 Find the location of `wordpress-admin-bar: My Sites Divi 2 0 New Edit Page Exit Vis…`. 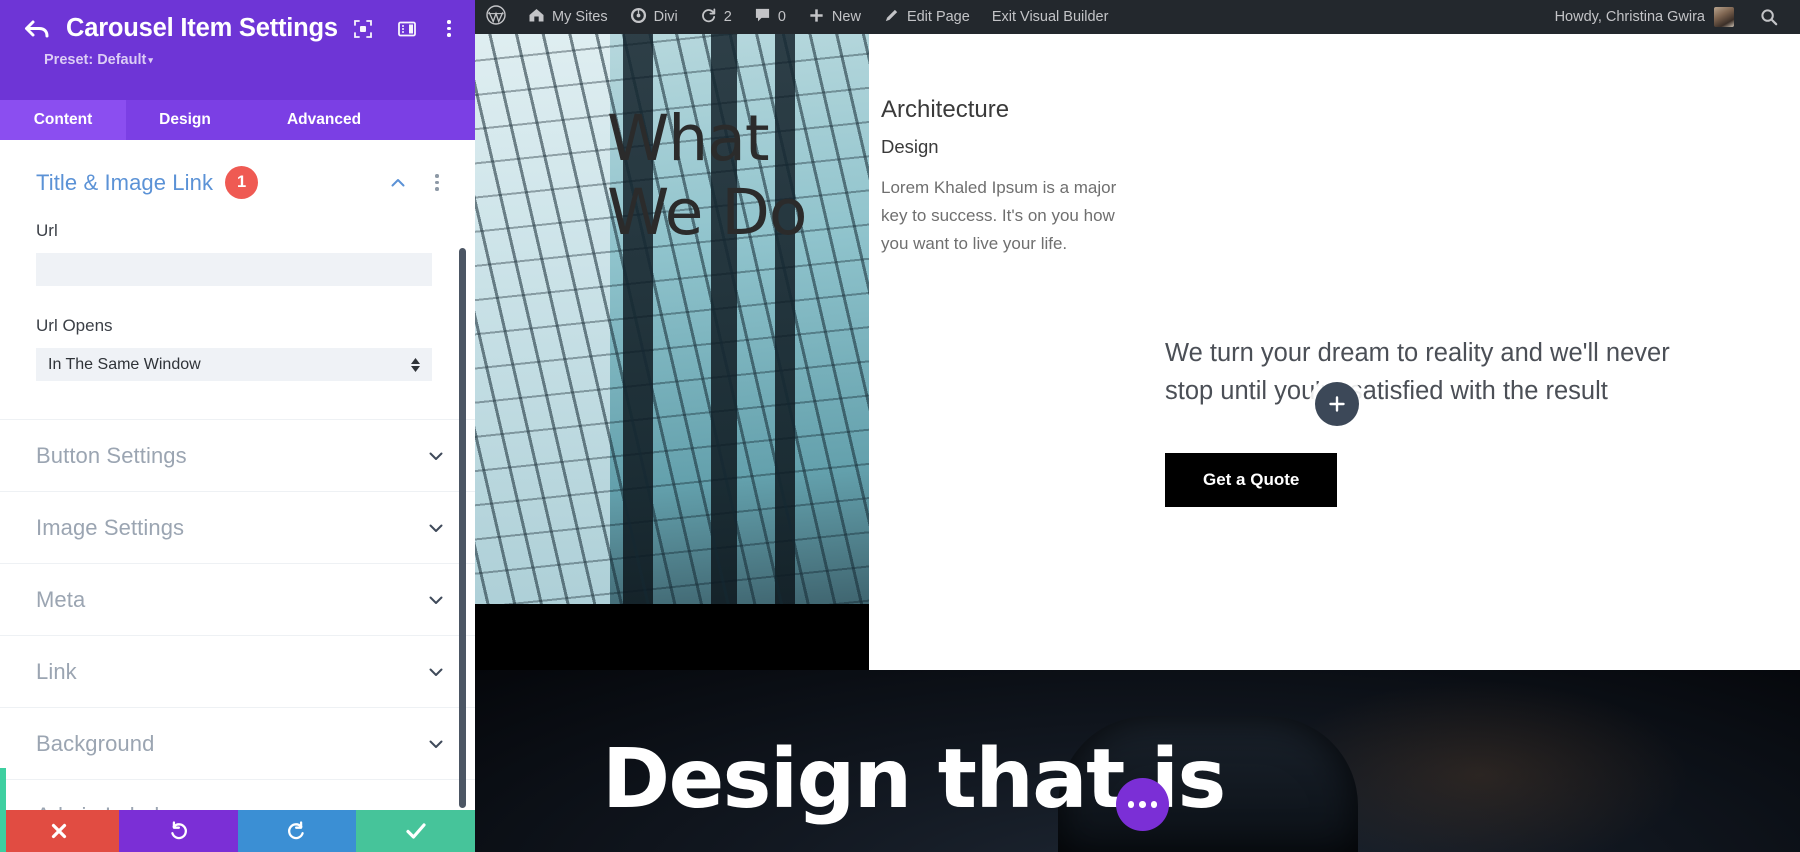

wordpress-admin-bar: My Sites Divi 2 0 New Edit Page Exit Vis… is located at coordinates (1137, 17).